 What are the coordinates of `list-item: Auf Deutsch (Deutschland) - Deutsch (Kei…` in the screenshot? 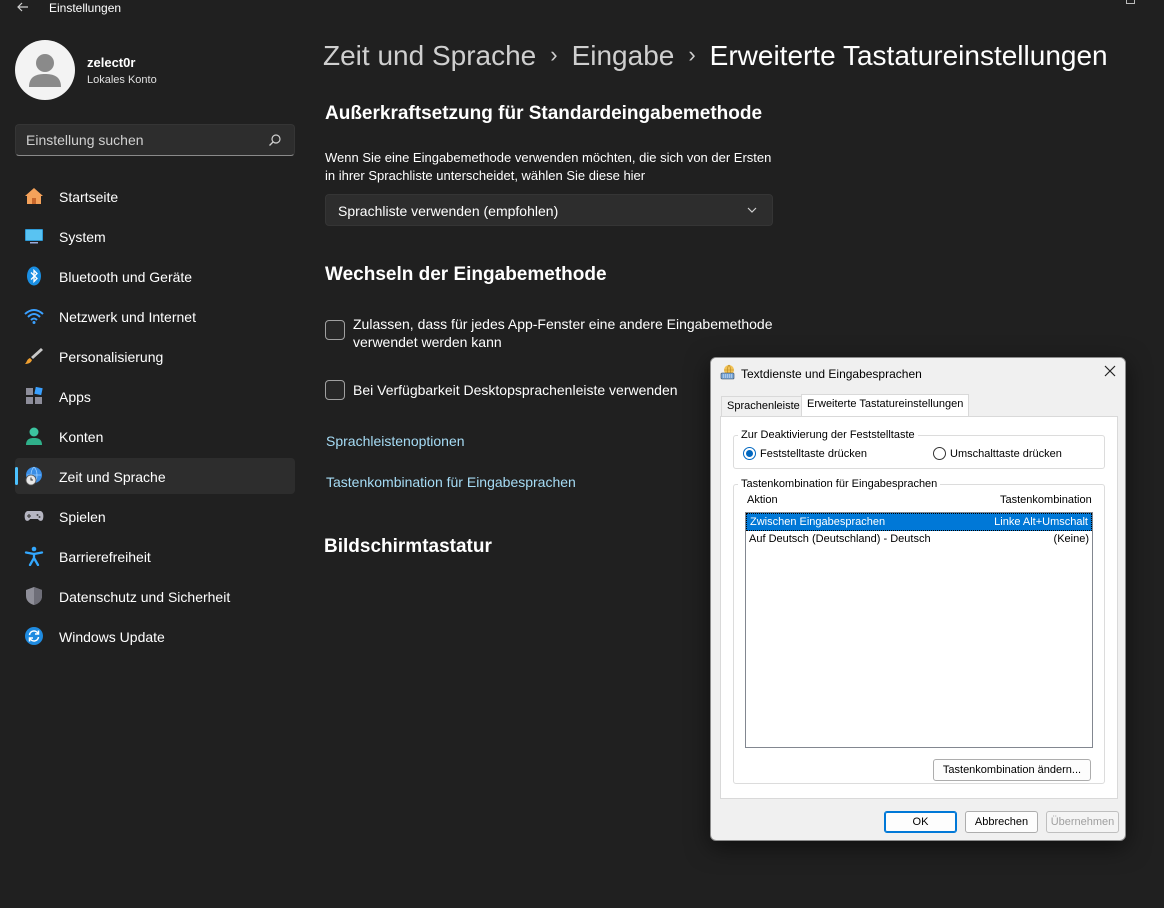 It's located at (919, 540).